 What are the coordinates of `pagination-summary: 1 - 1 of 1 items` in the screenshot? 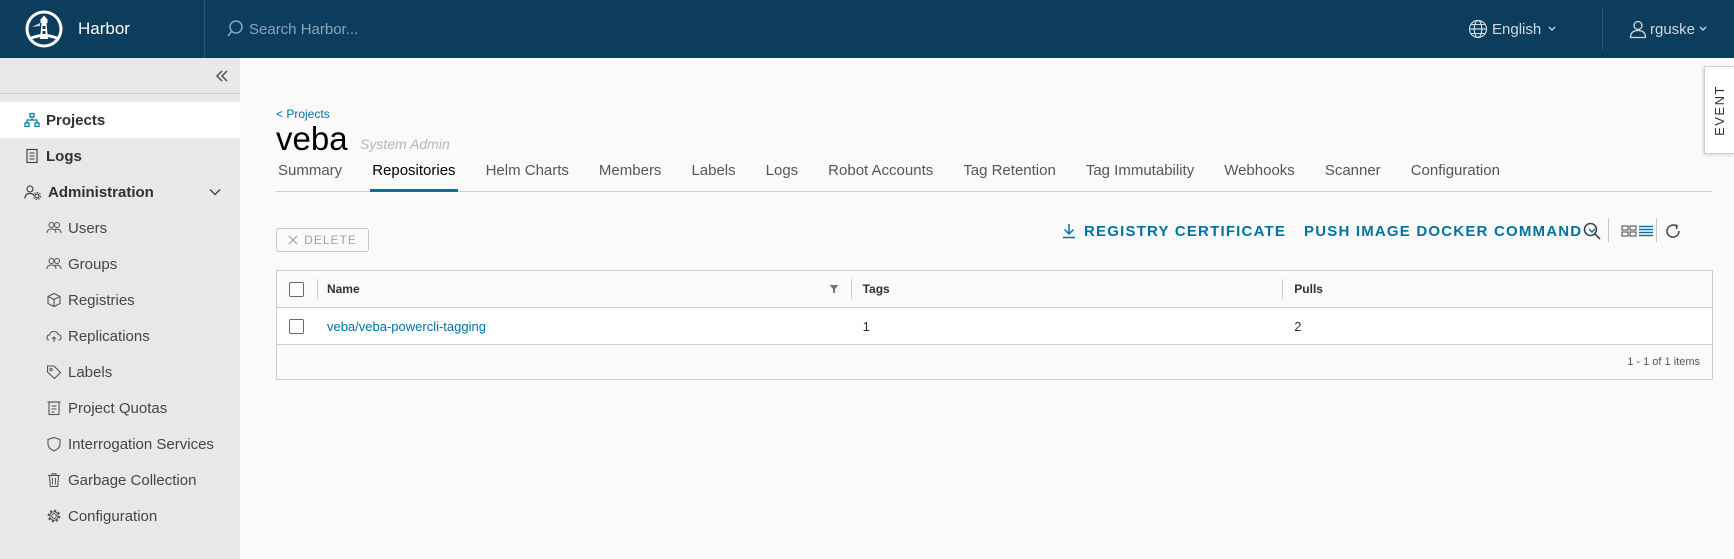 It's located at (1663, 362).